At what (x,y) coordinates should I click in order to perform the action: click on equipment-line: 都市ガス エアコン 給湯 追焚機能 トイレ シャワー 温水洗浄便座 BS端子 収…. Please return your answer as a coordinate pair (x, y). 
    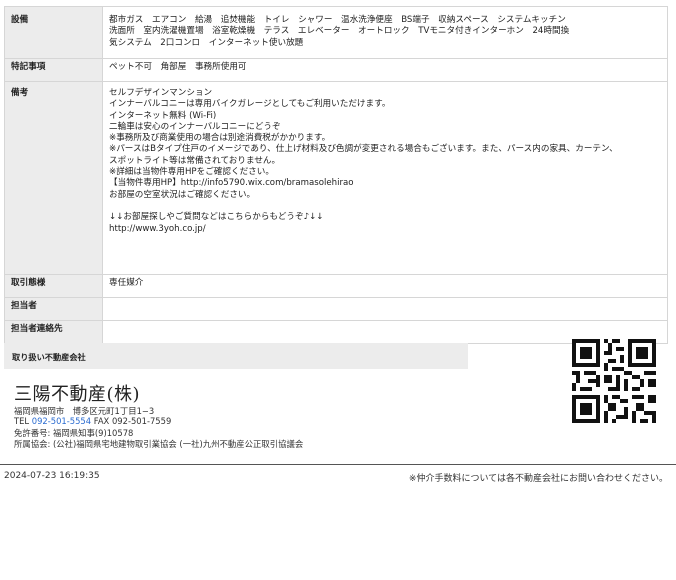
    Looking at the image, I should click on (337, 20).